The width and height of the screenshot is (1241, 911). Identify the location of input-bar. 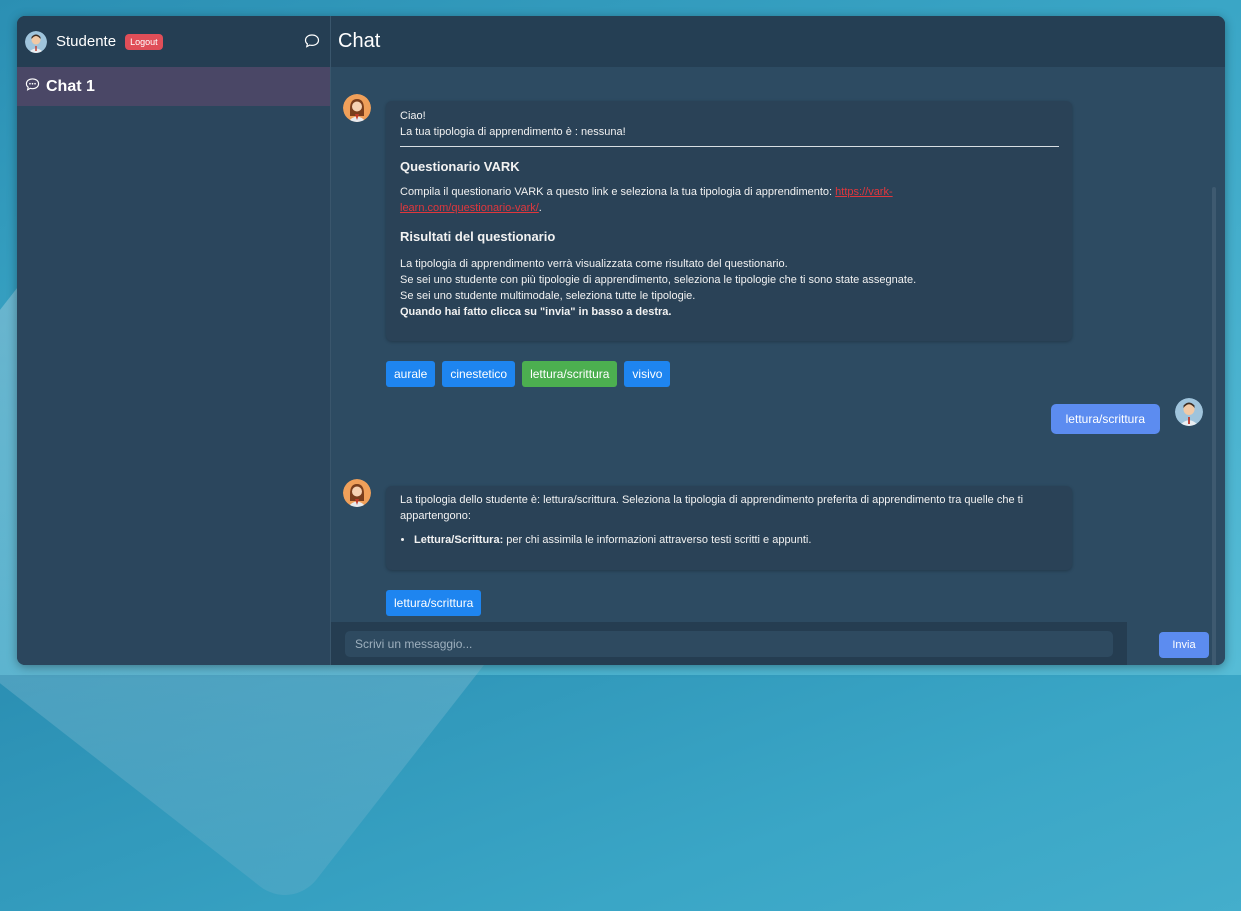
(729, 643).